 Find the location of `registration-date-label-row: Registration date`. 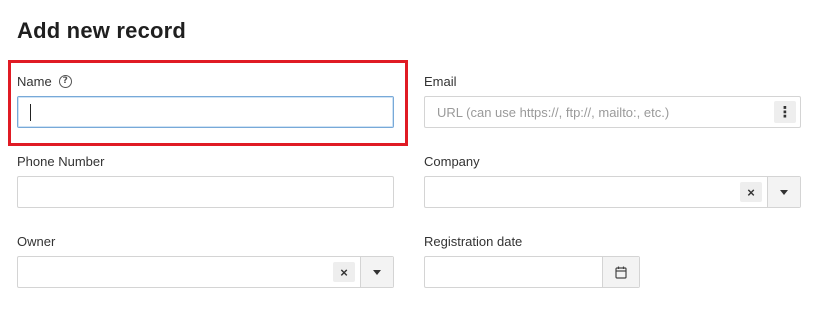

registration-date-label-row: Registration date is located at coordinates (473, 241).